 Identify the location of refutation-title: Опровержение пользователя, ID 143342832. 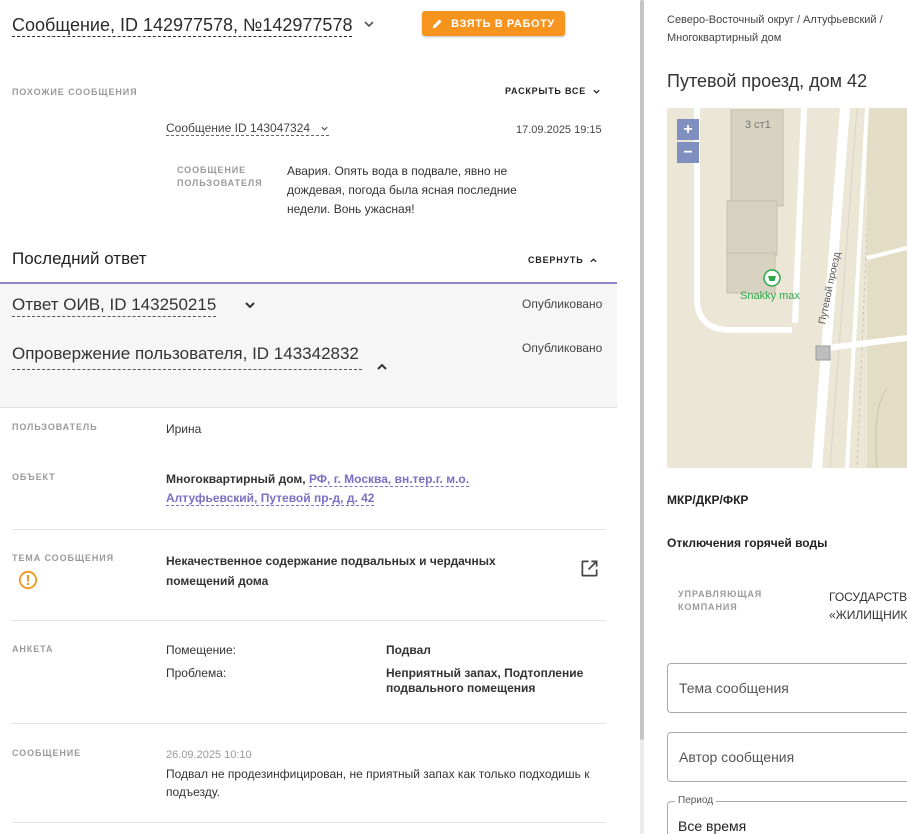
(187, 355).